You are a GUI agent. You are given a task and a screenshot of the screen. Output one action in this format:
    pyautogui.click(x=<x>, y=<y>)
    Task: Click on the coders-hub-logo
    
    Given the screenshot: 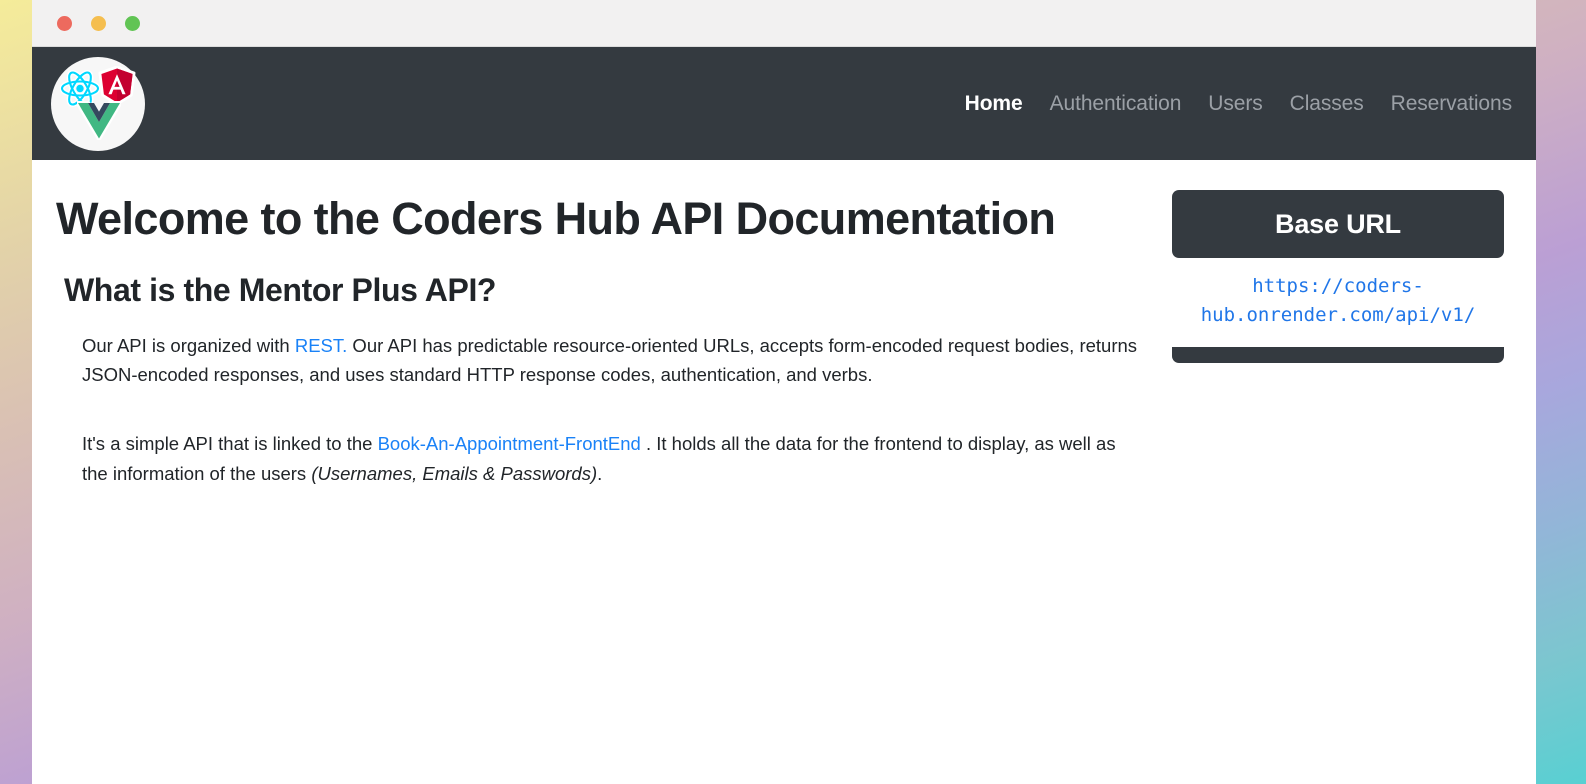 What is the action you would take?
    pyautogui.click(x=98, y=103)
    